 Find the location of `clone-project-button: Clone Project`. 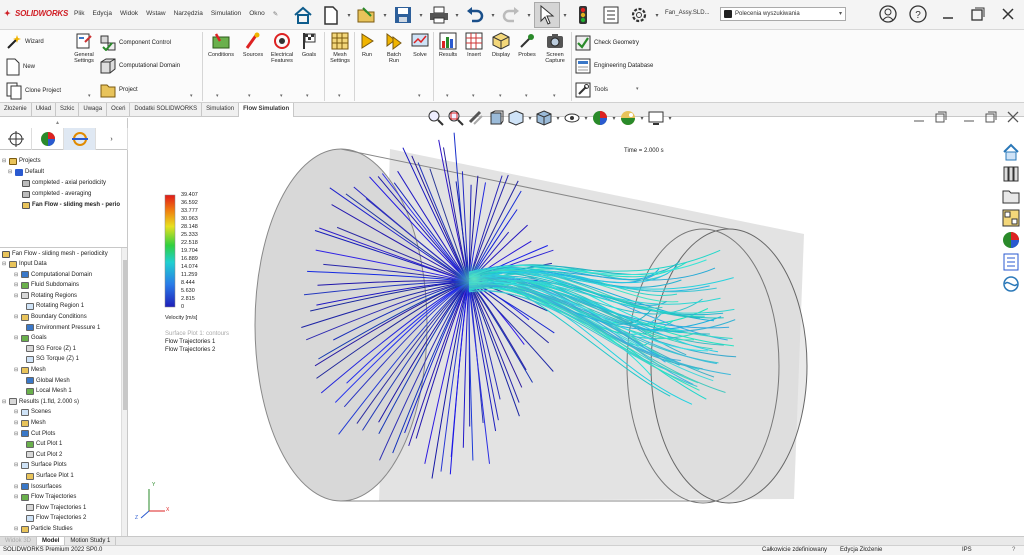

clone-project-button: Clone Project is located at coordinates (33, 91).